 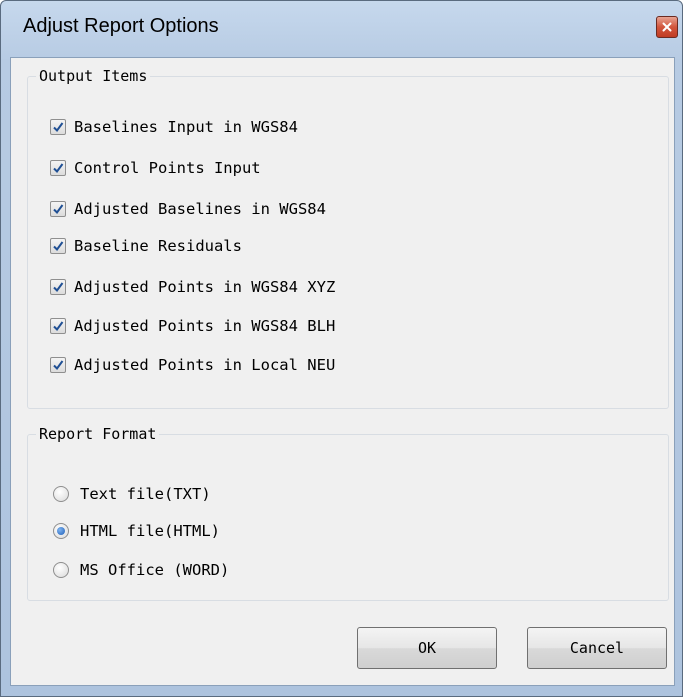 What do you see at coordinates (150, 531) in the screenshot?
I see `radio-label: HTML file(HTML)` at bounding box center [150, 531].